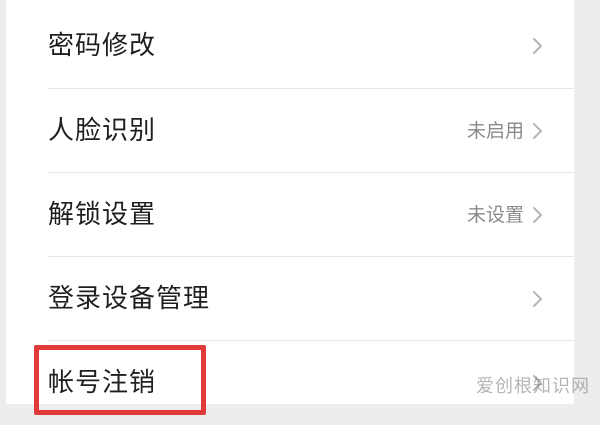  I want to click on settings-item-label: 登录设备管理, so click(129, 299).